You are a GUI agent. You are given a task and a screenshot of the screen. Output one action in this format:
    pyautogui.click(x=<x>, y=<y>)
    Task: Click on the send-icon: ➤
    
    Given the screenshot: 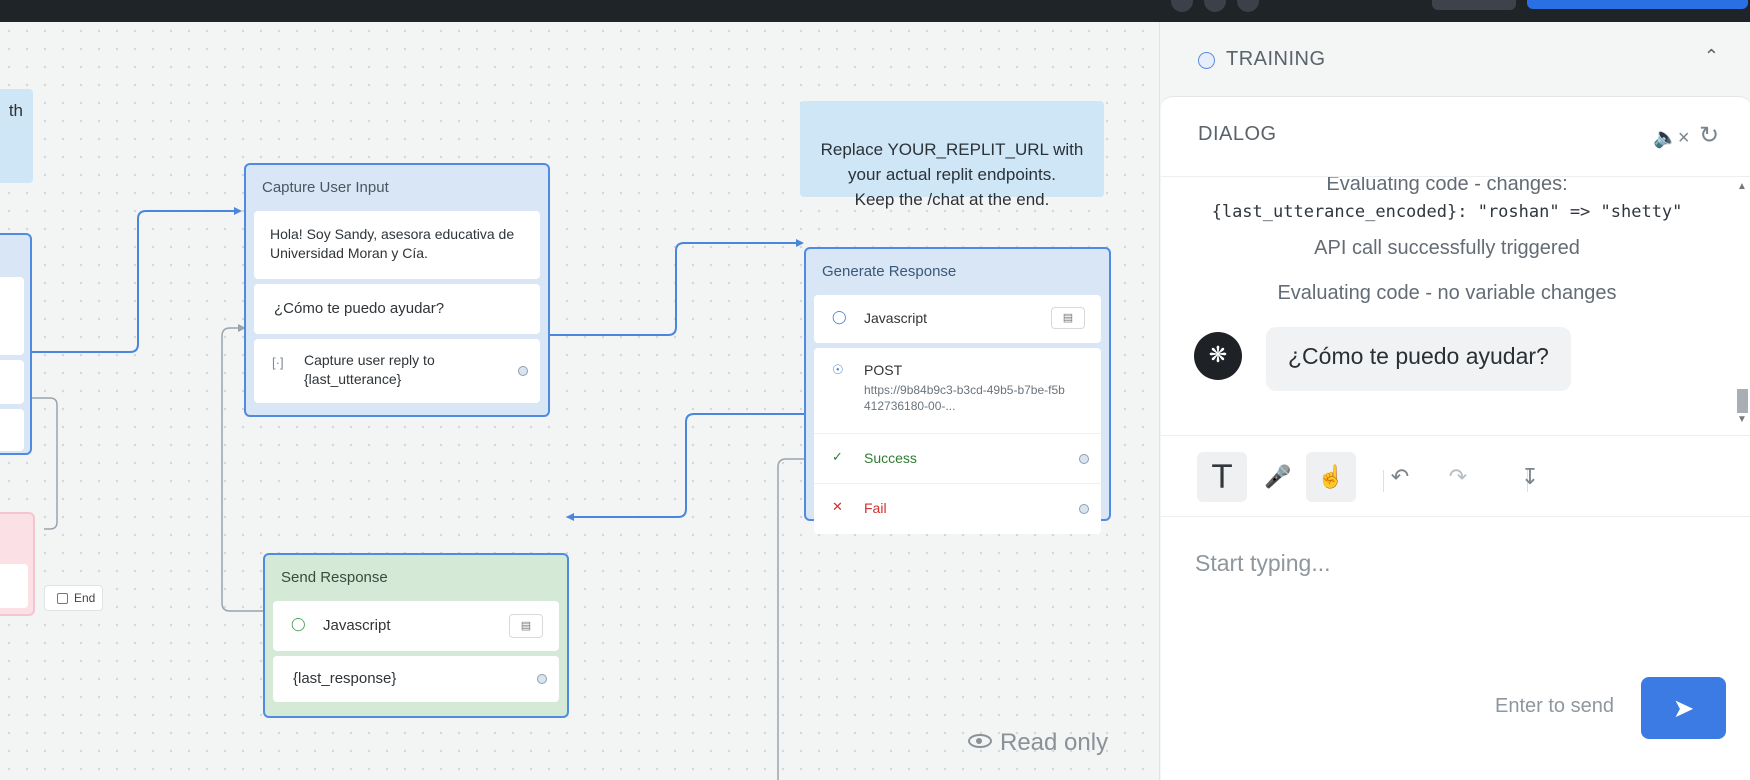 What is the action you would take?
    pyautogui.click(x=1683, y=708)
    